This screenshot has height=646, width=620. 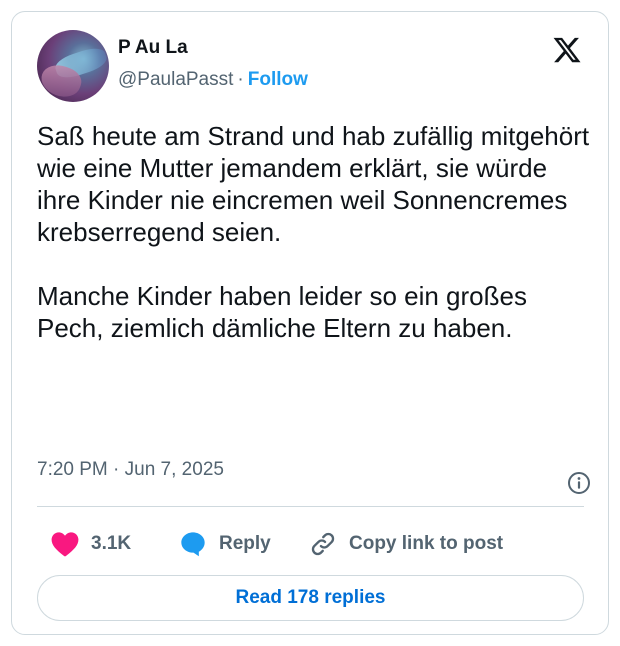 What do you see at coordinates (73, 66) in the screenshot?
I see `avatar` at bounding box center [73, 66].